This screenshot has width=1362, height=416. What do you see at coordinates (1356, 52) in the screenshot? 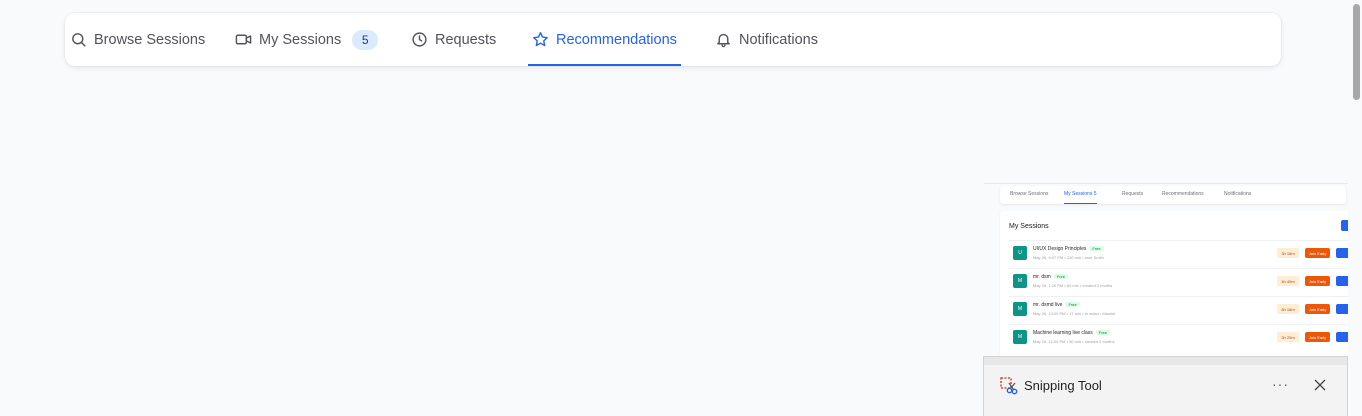
I see `scrollbar-thumb` at bounding box center [1356, 52].